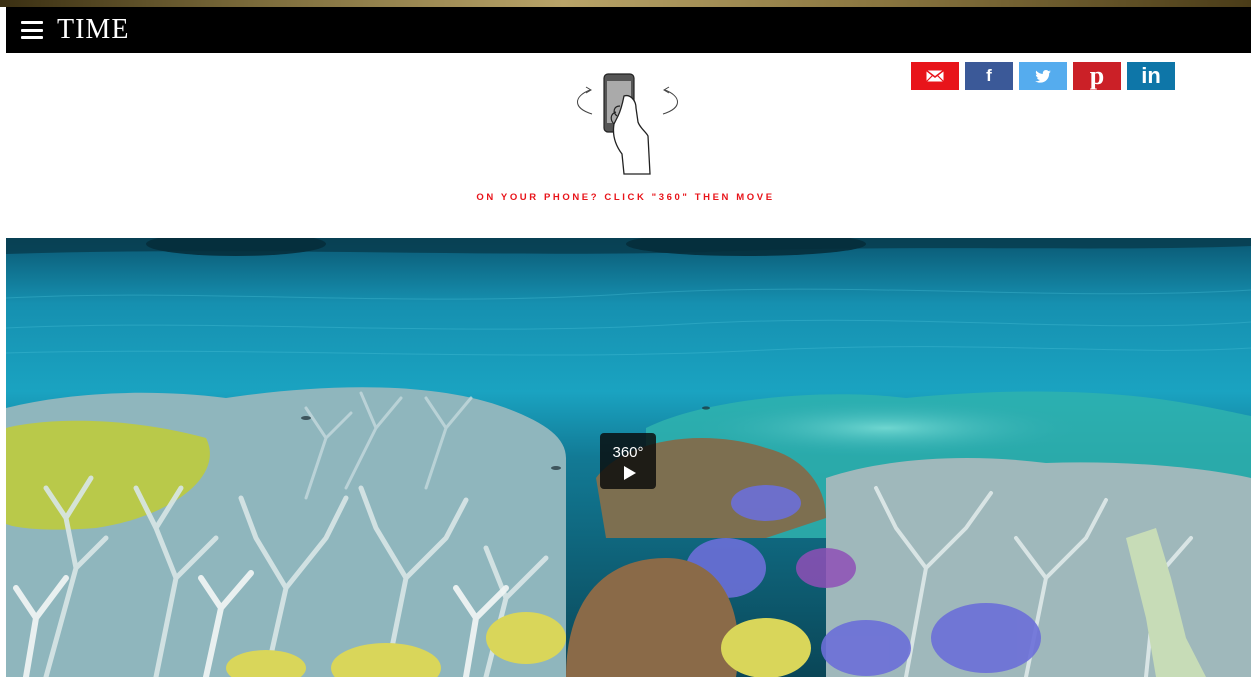 Image resolution: width=1251 pixels, height=677 pixels. I want to click on pinterest-icon: p, so click(1097, 75).